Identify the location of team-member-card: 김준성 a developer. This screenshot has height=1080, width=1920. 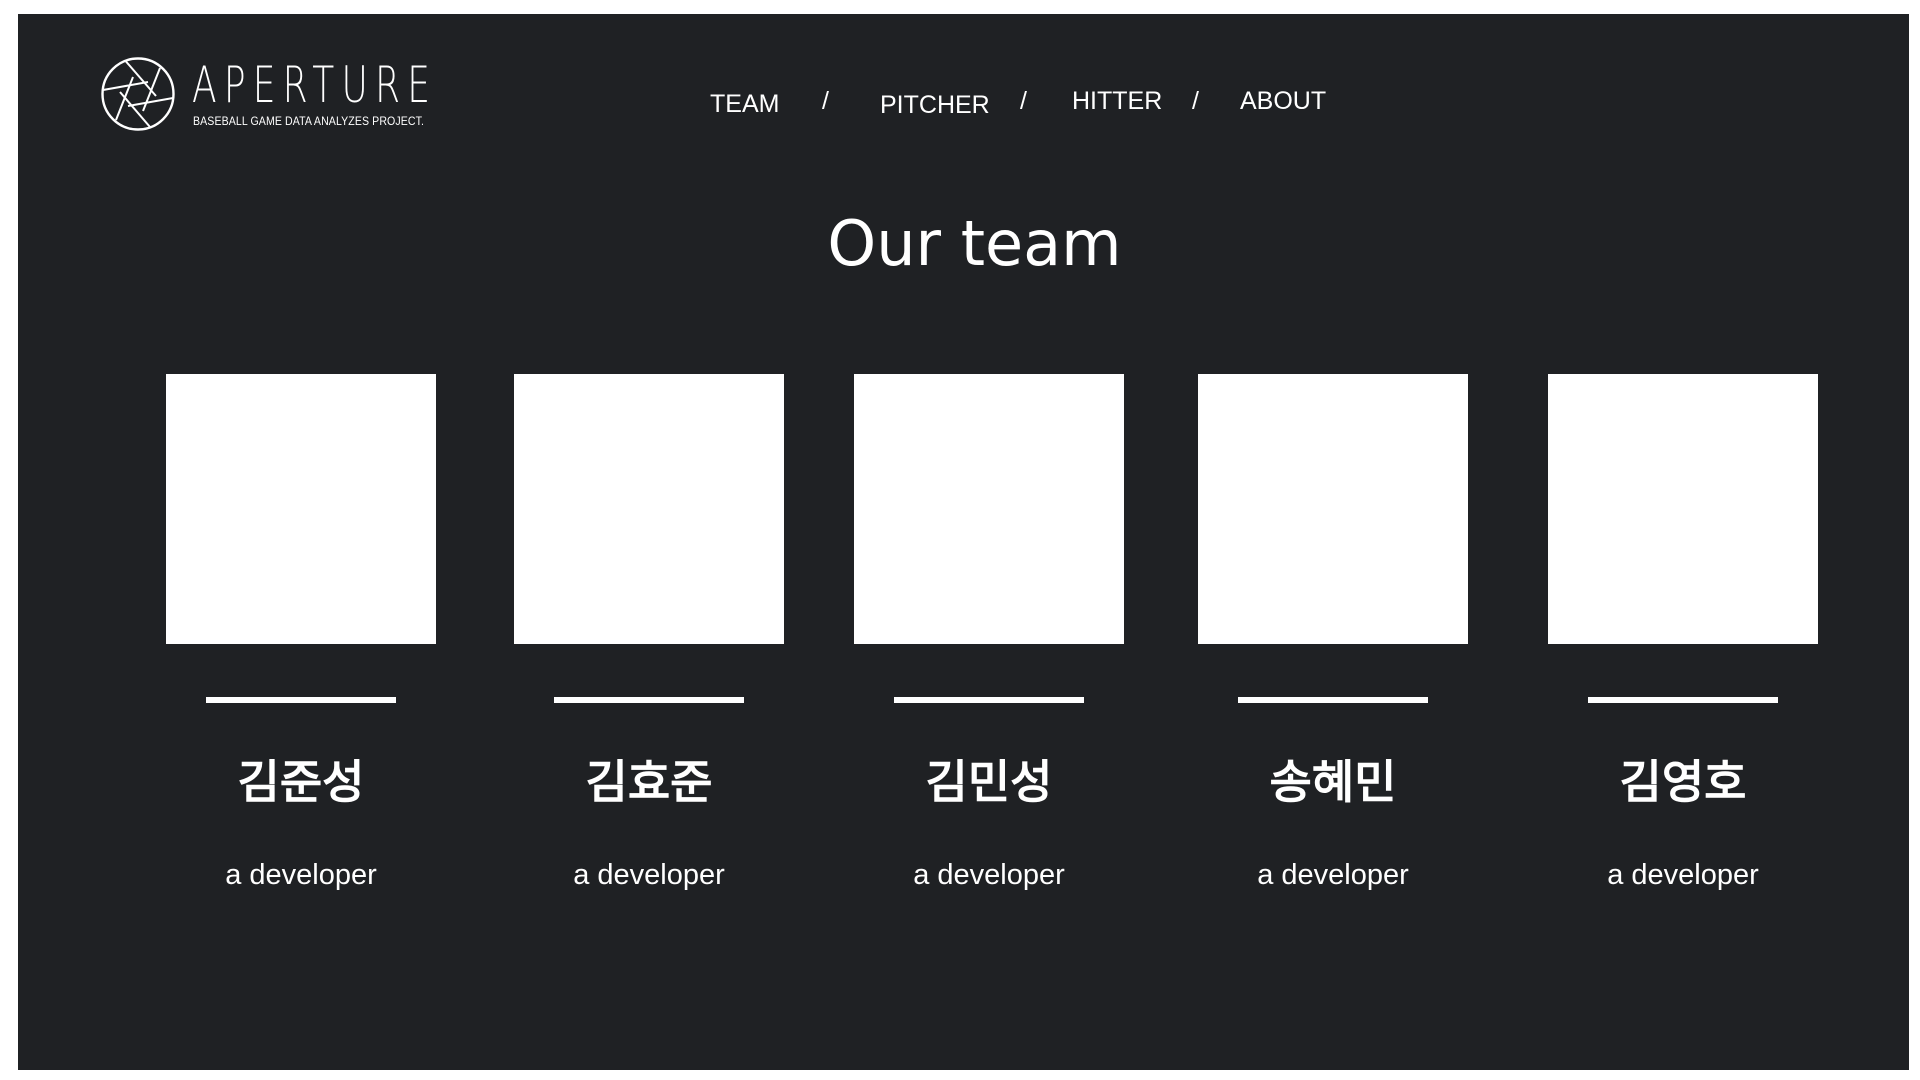
(301, 654).